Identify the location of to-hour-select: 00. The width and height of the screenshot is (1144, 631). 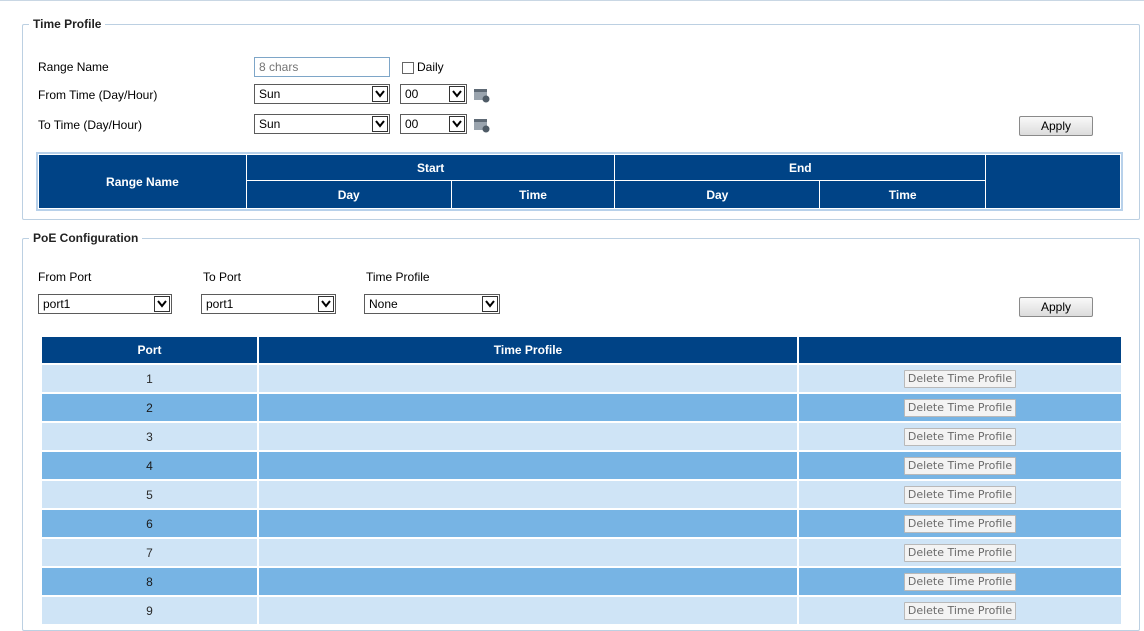
(433, 124).